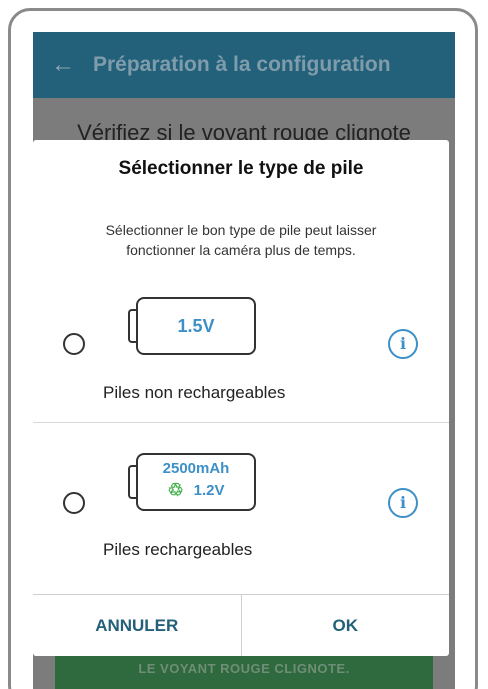 Image resolution: width=488 pixels, height=689 pixels. Describe the element at coordinates (196, 468) in the screenshot. I see `battery-capacity: 2500mAh` at that location.